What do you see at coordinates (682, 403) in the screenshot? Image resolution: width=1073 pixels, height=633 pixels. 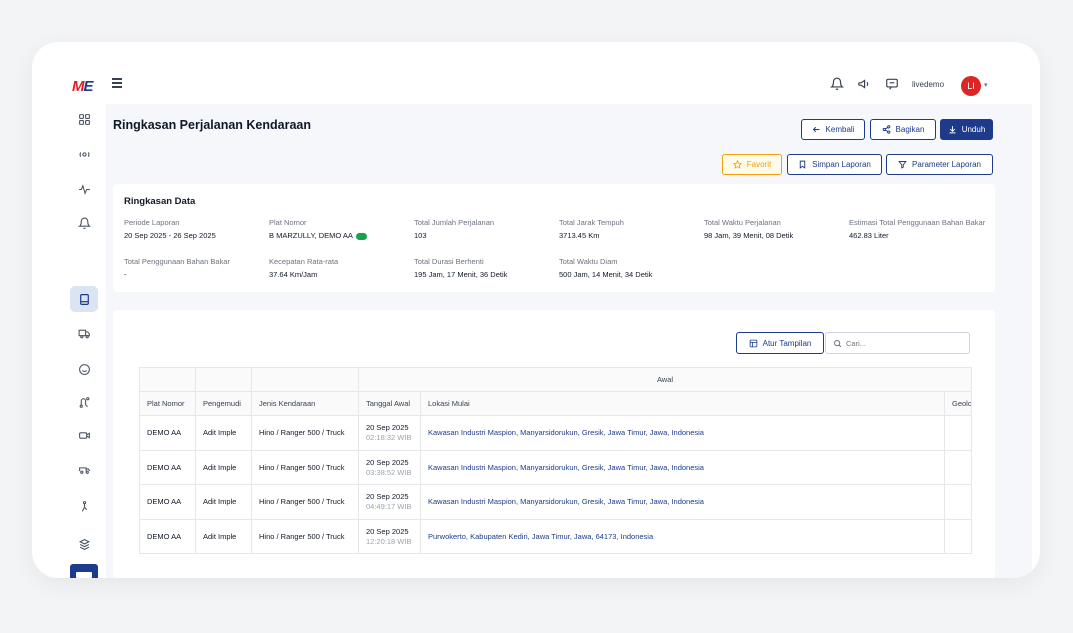 I see `column-header-start-location: Lokasi Mulai` at bounding box center [682, 403].